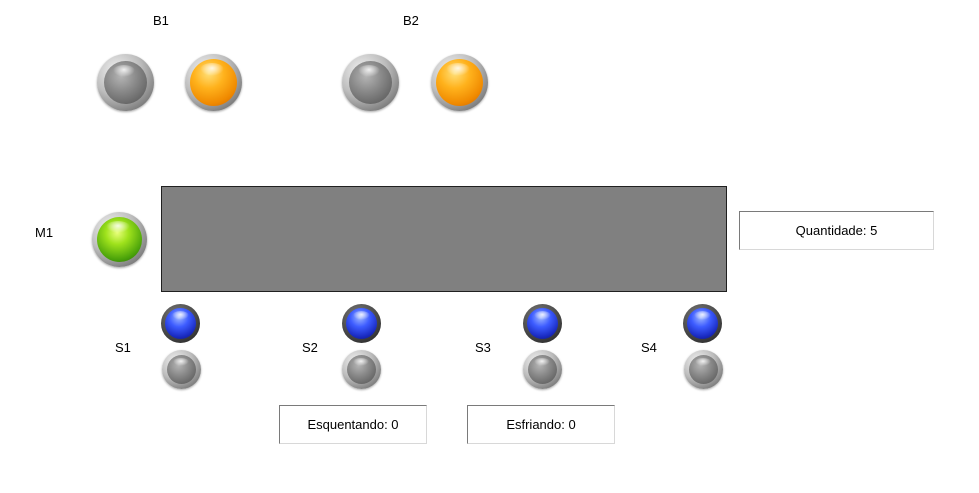  I want to click on label-s3: S3, so click(483, 347).